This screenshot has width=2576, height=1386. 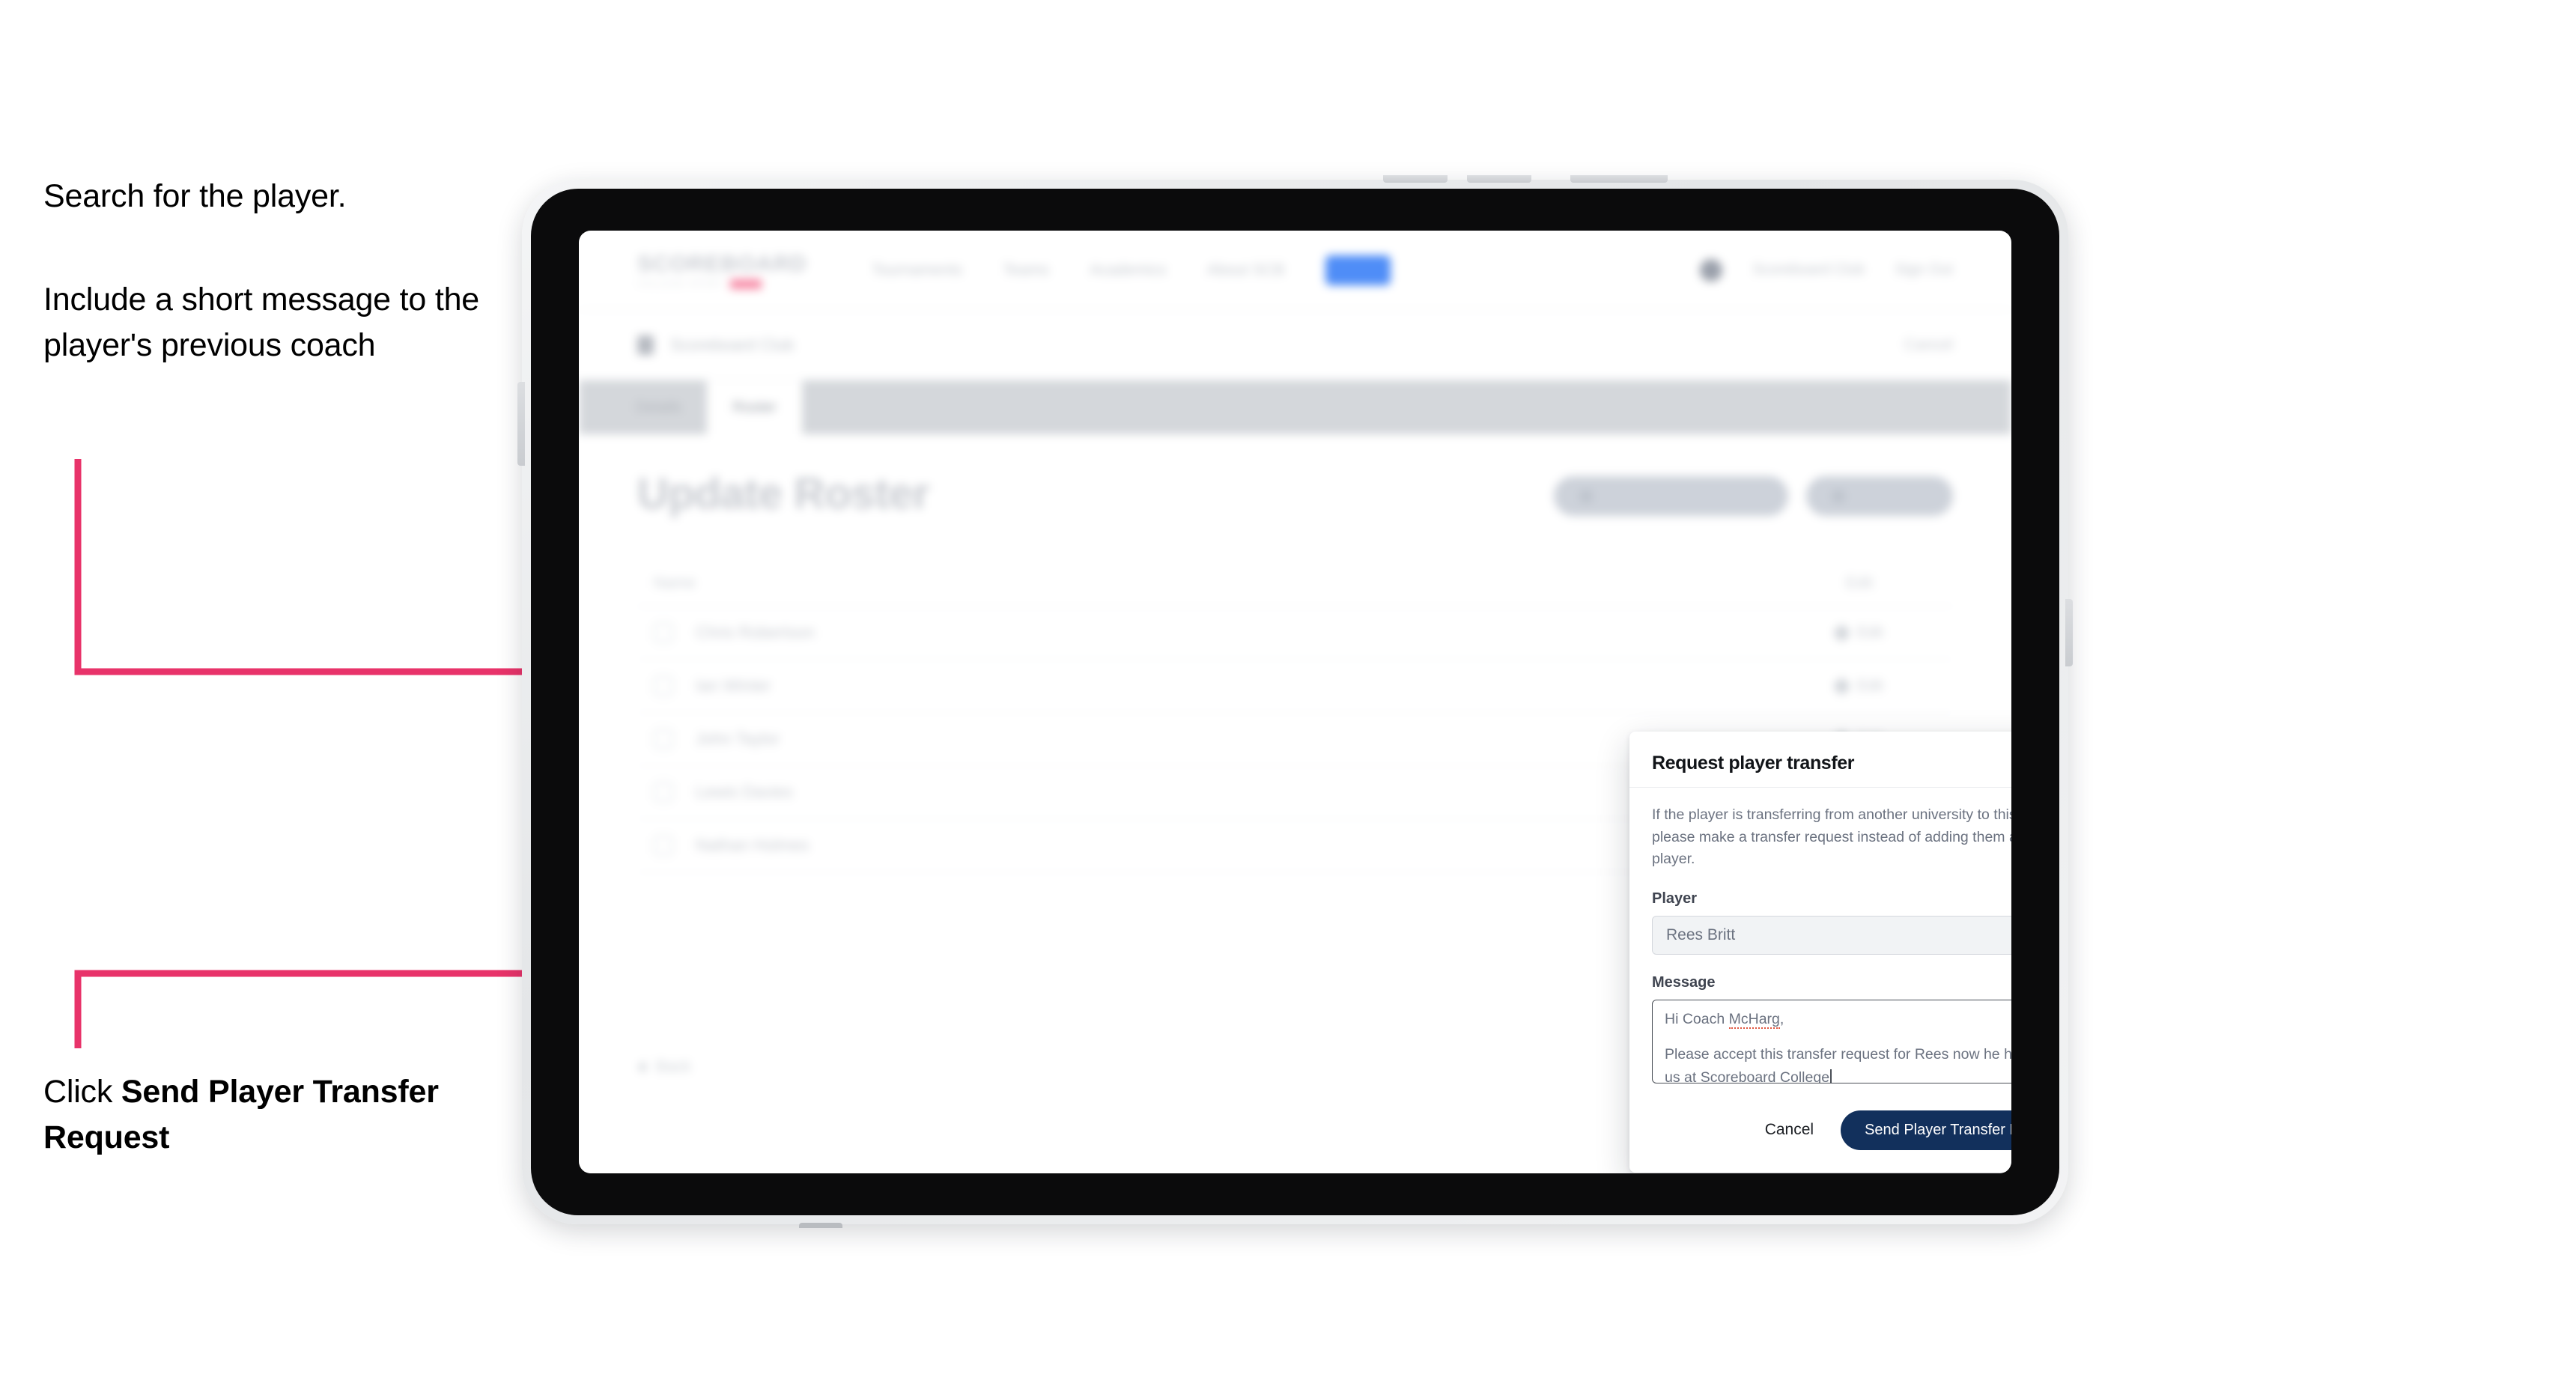 What do you see at coordinates (1358, 270) in the screenshot?
I see `nav-link-club-active: Club` at bounding box center [1358, 270].